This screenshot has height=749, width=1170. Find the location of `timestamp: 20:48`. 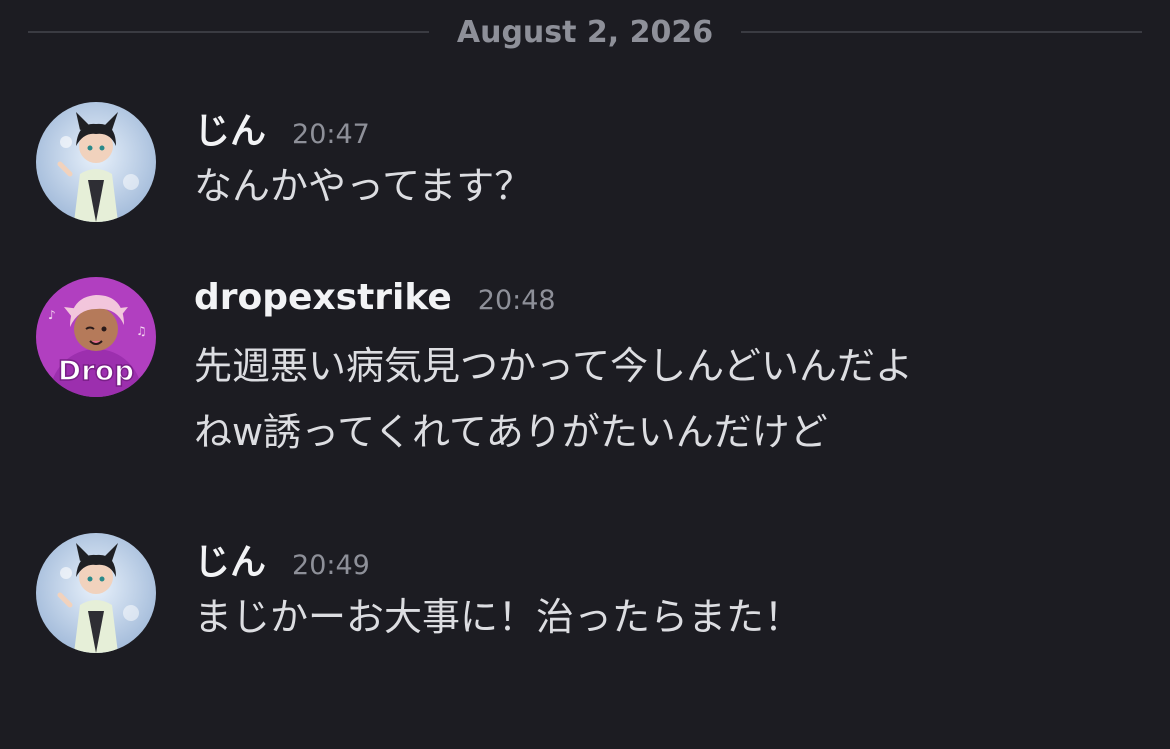

timestamp: 20:48 is located at coordinates (516, 300).